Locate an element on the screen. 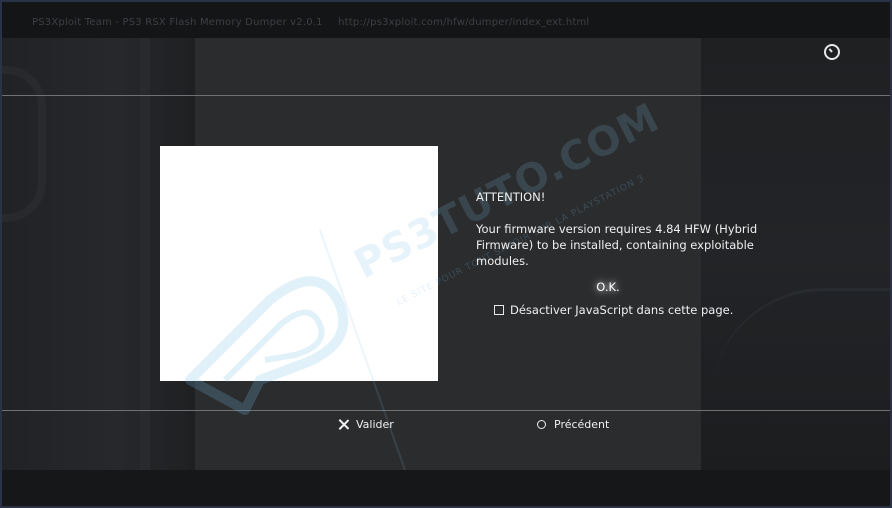  clock-icon is located at coordinates (832, 52).